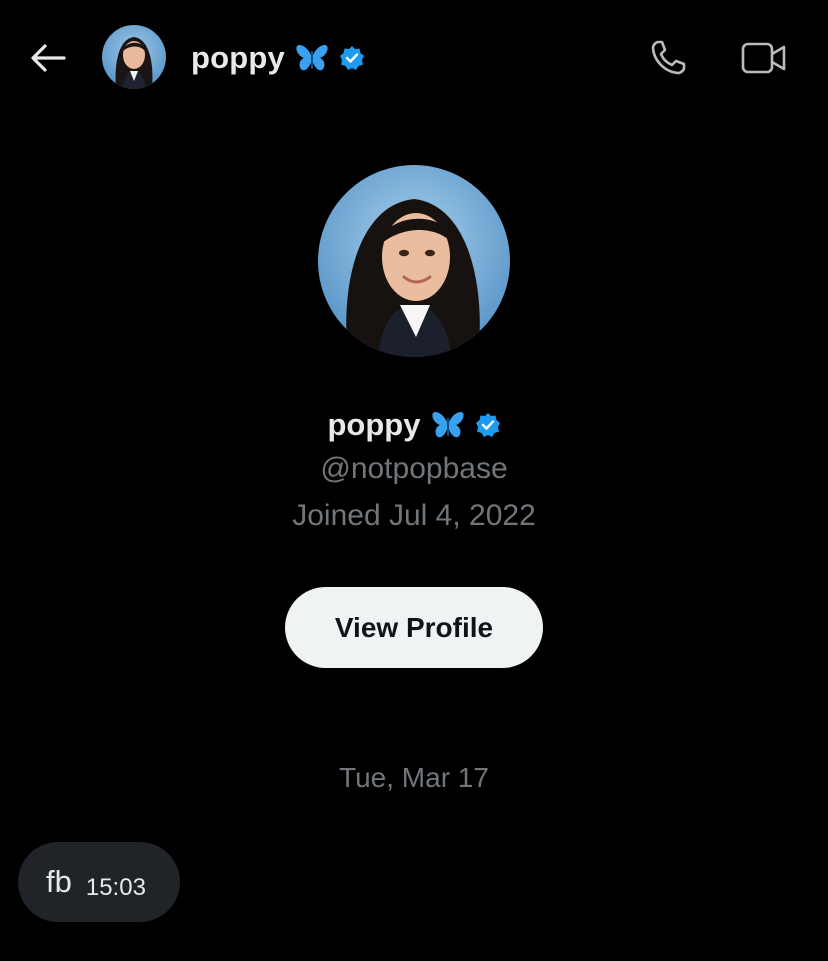 The image size is (828, 961). I want to click on message-text: fb, so click(59, 881).